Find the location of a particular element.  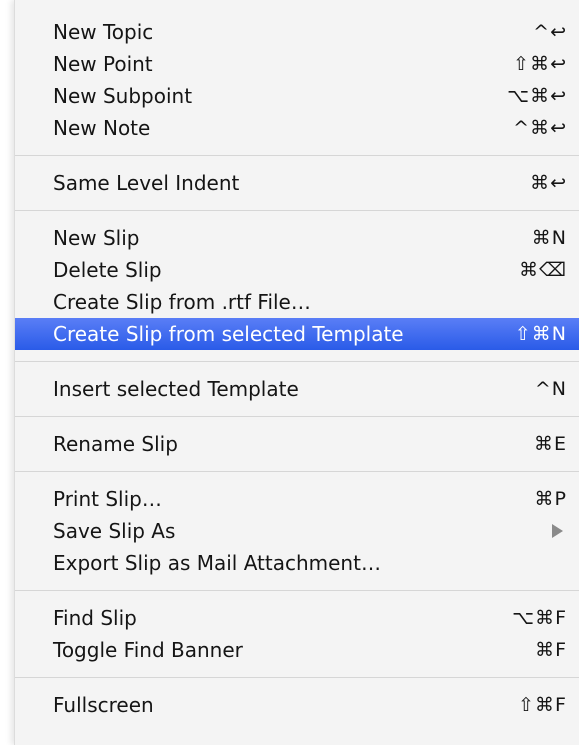

menu-item-label: Same Level Indent is located at coordinates (146, 183).